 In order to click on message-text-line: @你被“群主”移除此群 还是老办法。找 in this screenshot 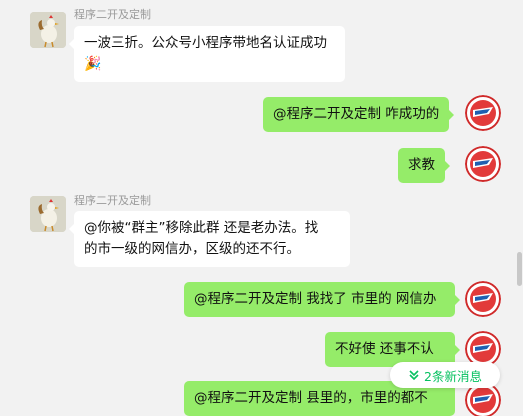, I will do `click(201, 228)`.